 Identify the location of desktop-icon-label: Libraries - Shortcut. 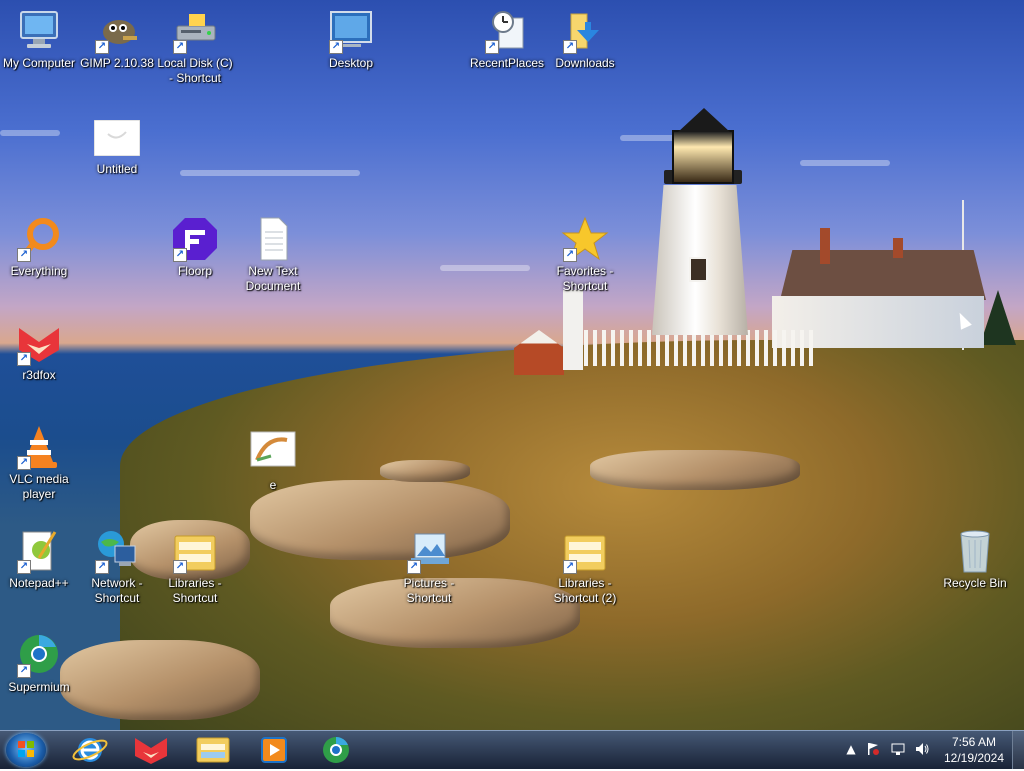
(195, 590).